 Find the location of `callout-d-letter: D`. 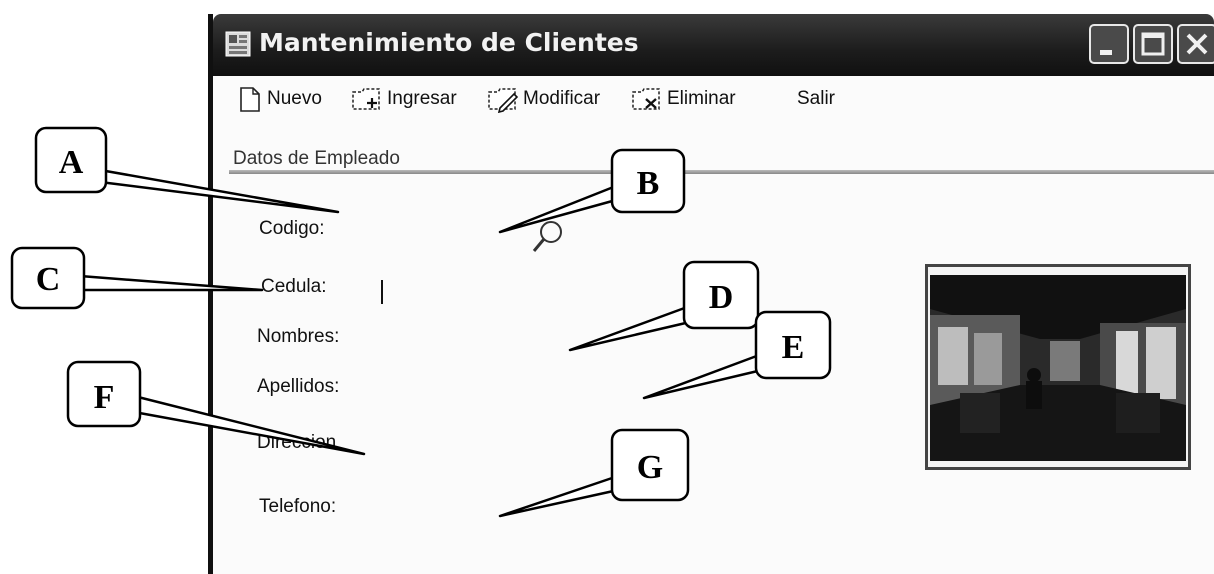

callout-d-letter: D is located at coordinates (721, 297).